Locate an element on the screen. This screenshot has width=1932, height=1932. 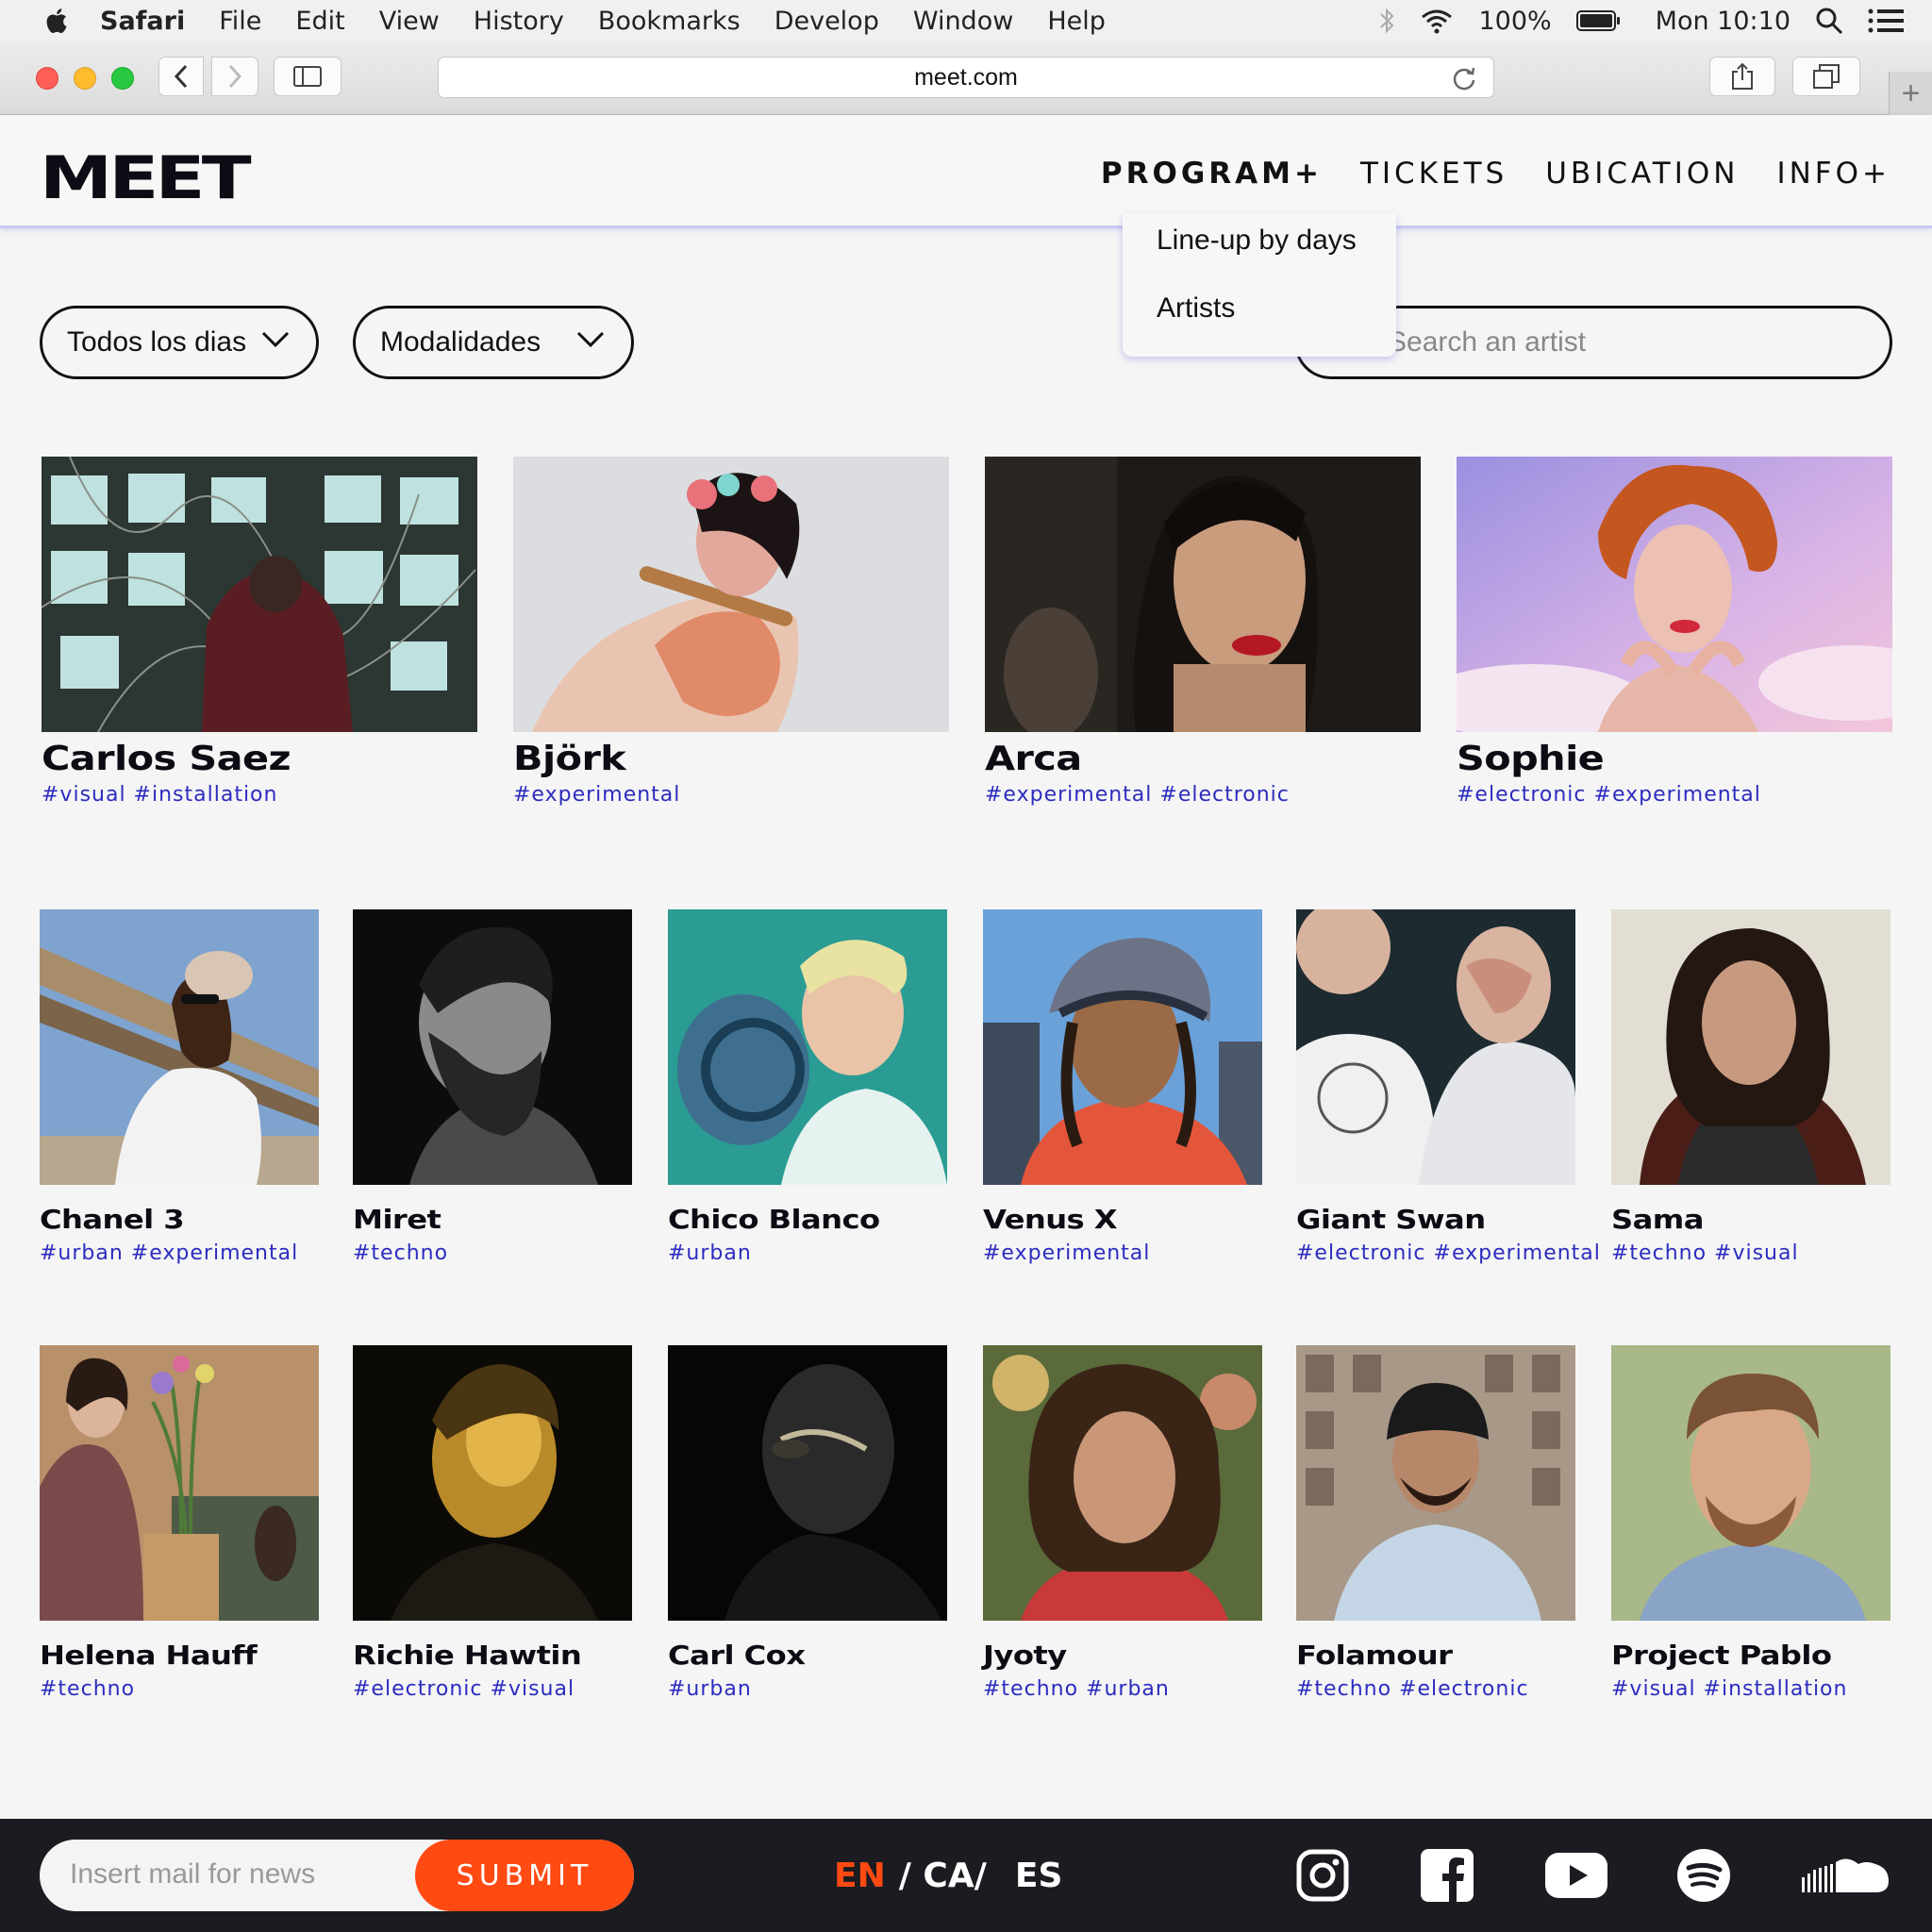
artist-name: Venus X is located at coordinates (1050, 1219).